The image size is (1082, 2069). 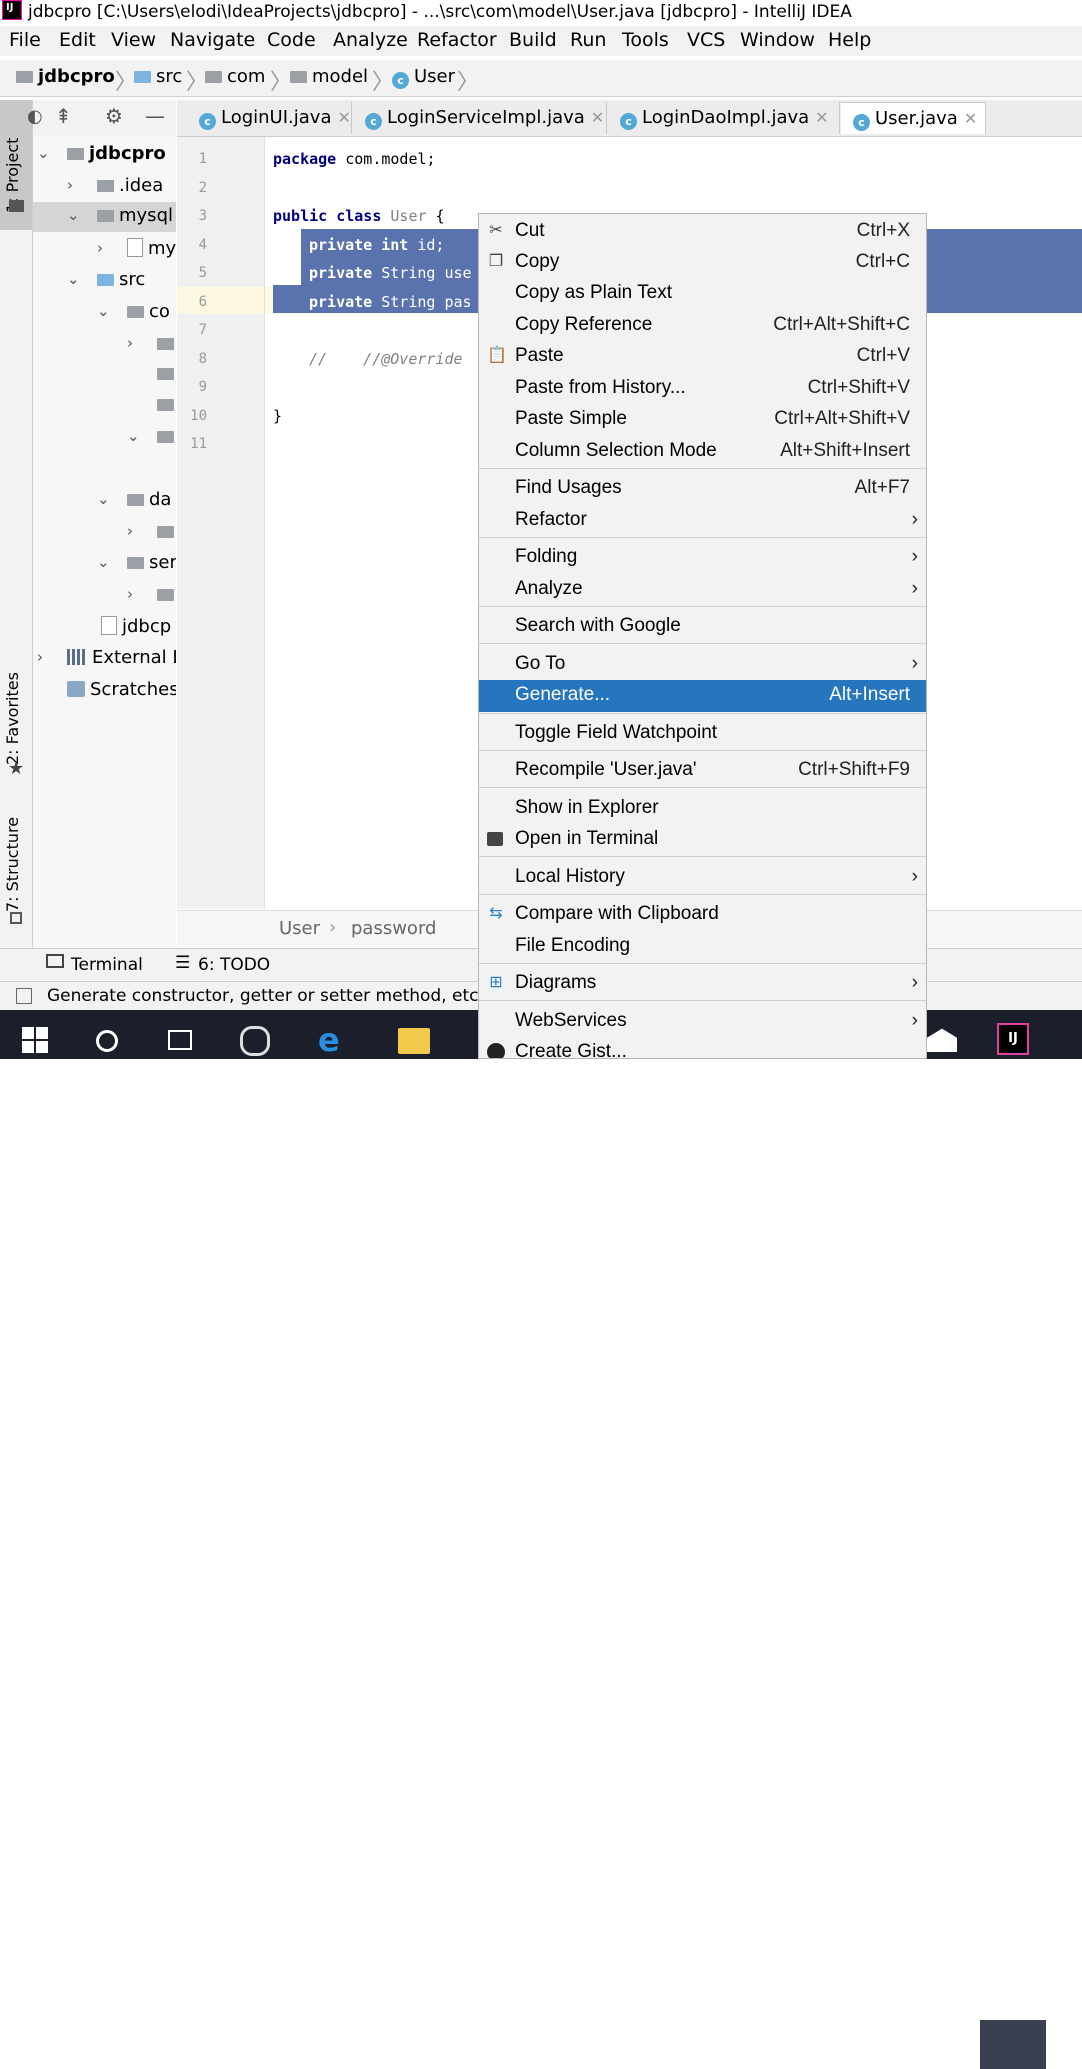 What do you see at coordinates (65, 76) in the screenshot?
I see `nav-crumb-project: jdbcpro` at bounding box center [65, 76].